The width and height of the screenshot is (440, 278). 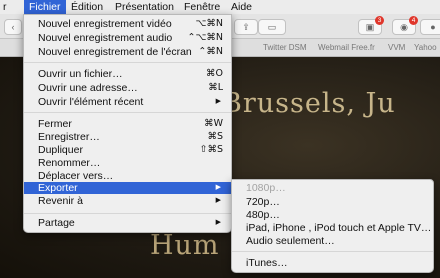 What do you see at coordinates (405, 25) in the screenshot?
I see `extension-button: ◉ 4` at bounding box center [405, 25].